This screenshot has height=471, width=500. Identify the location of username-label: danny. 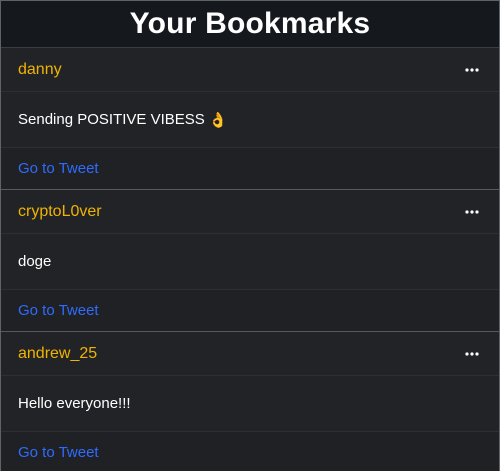
(40, 70).